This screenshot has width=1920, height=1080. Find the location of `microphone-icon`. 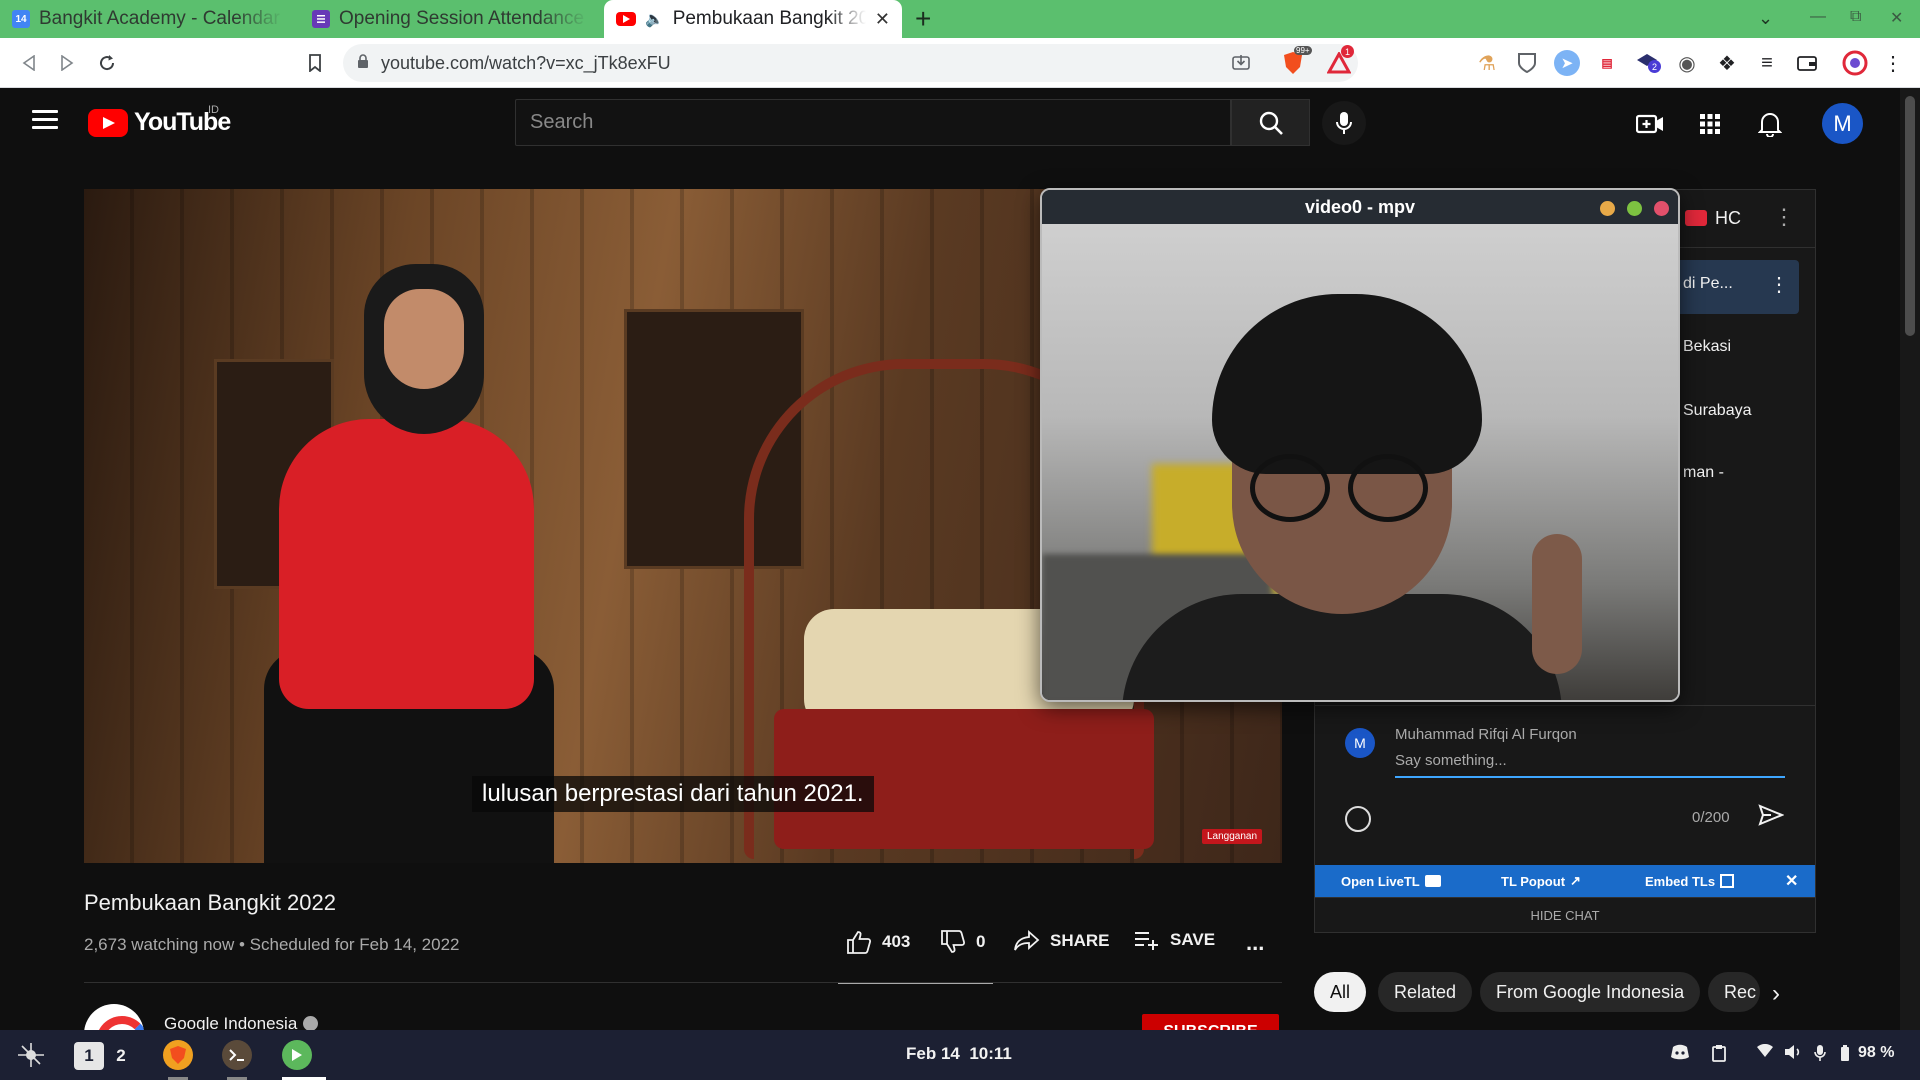

microphone-icon is located at coordinates (1344, 123).